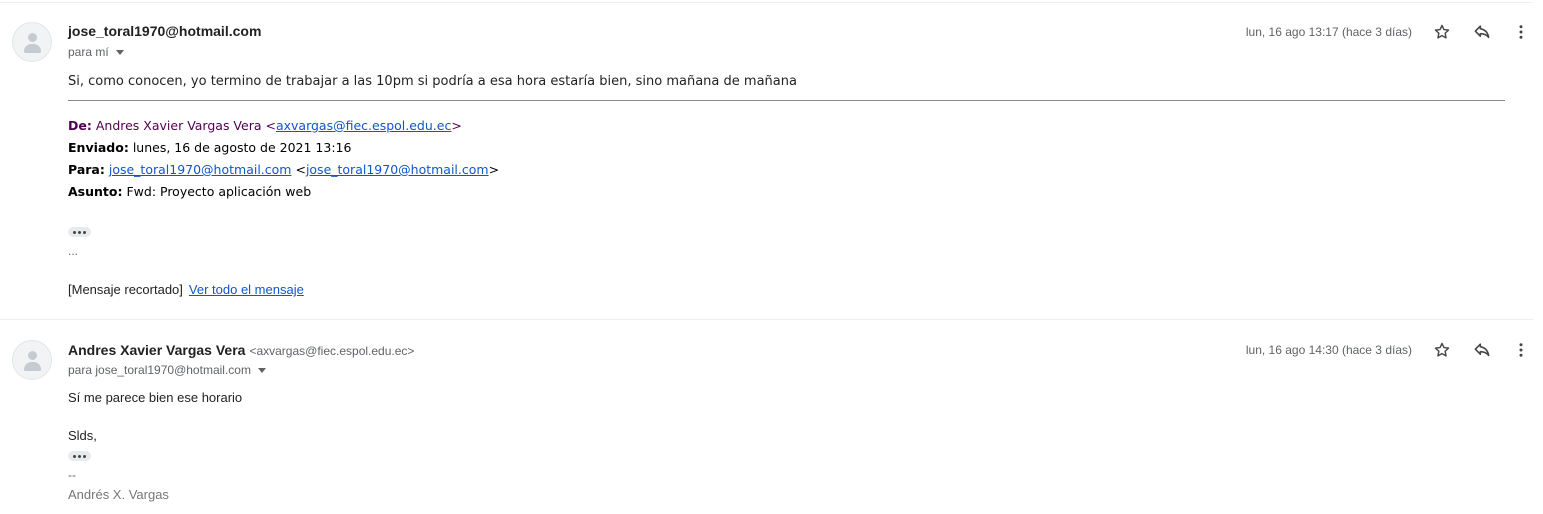 This screenshot has height=514, width=1543. Describe the element at coordinates (159, 370) in the screenshot. I see `recipients-text: para jose_toral1970@hotmail.com` at that location.